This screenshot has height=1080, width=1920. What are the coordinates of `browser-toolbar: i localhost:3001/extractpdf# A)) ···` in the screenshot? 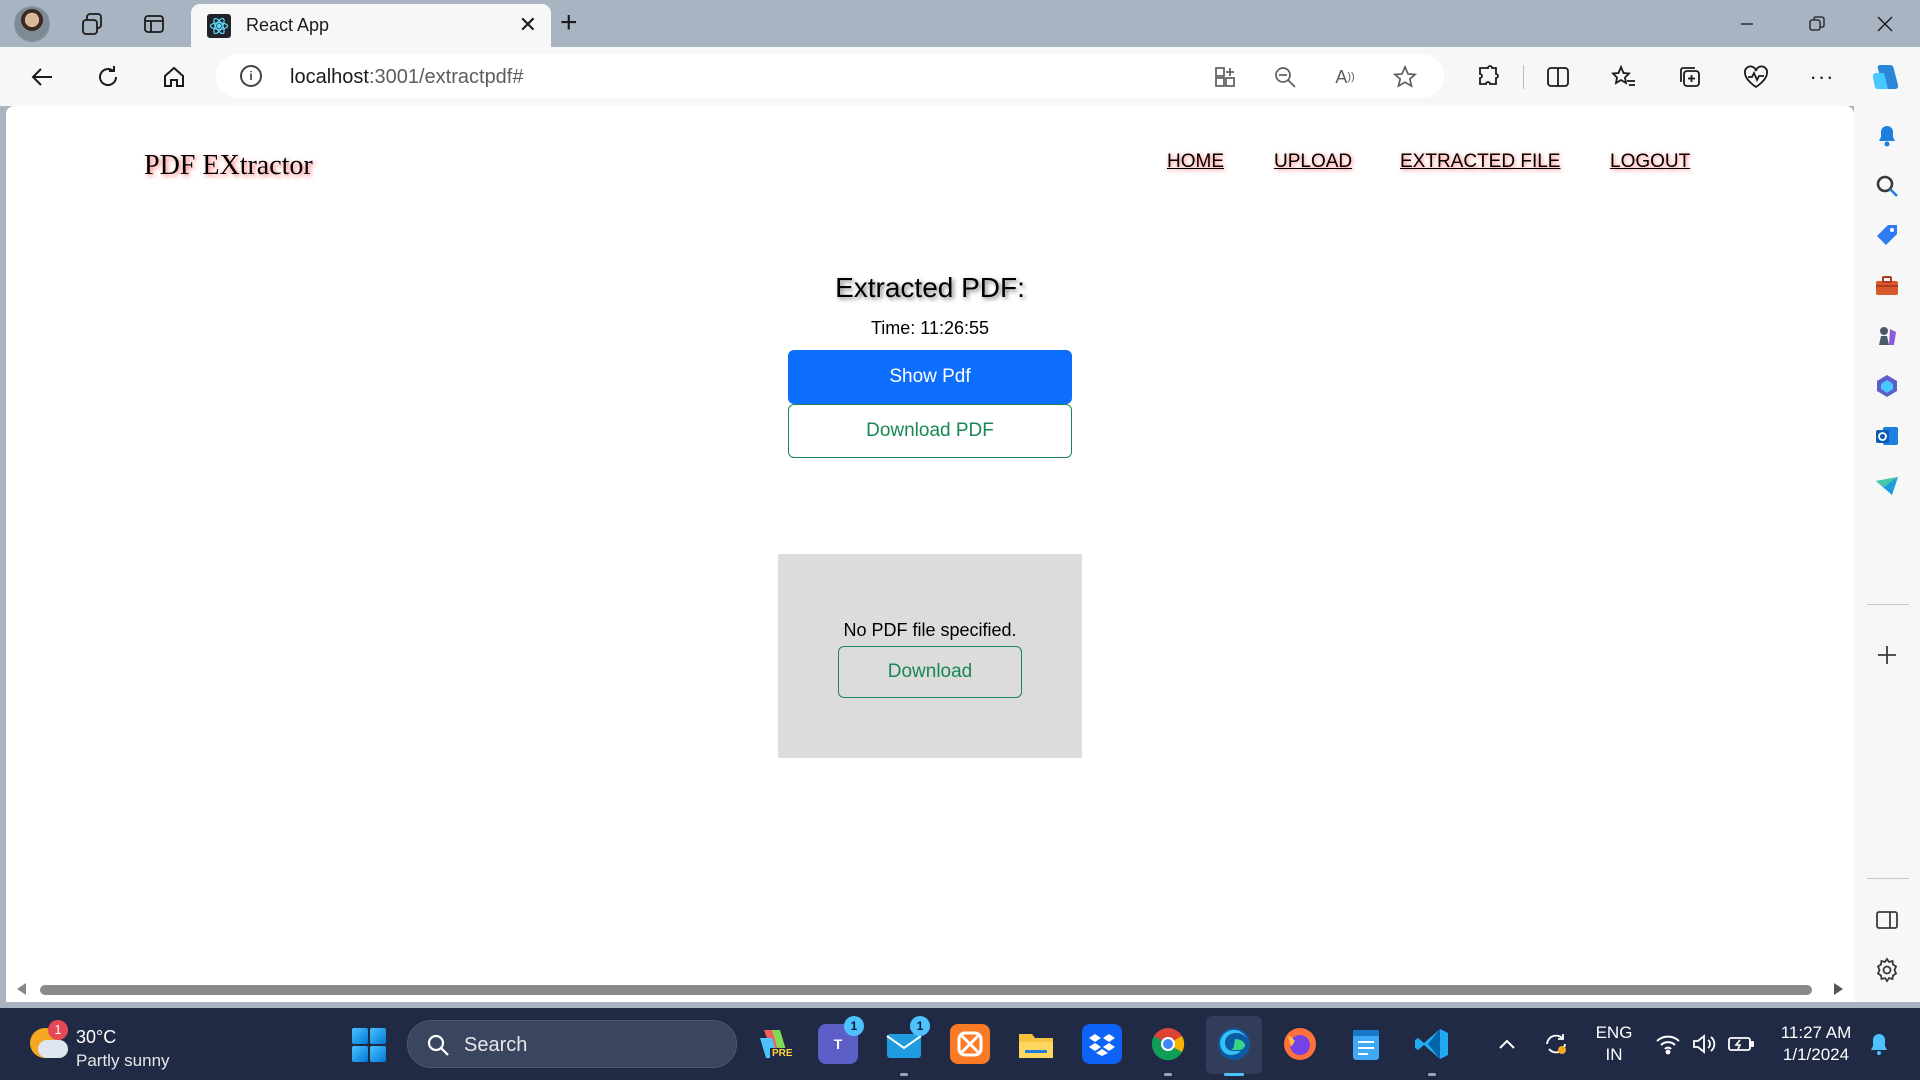 It's located at (960, 76).